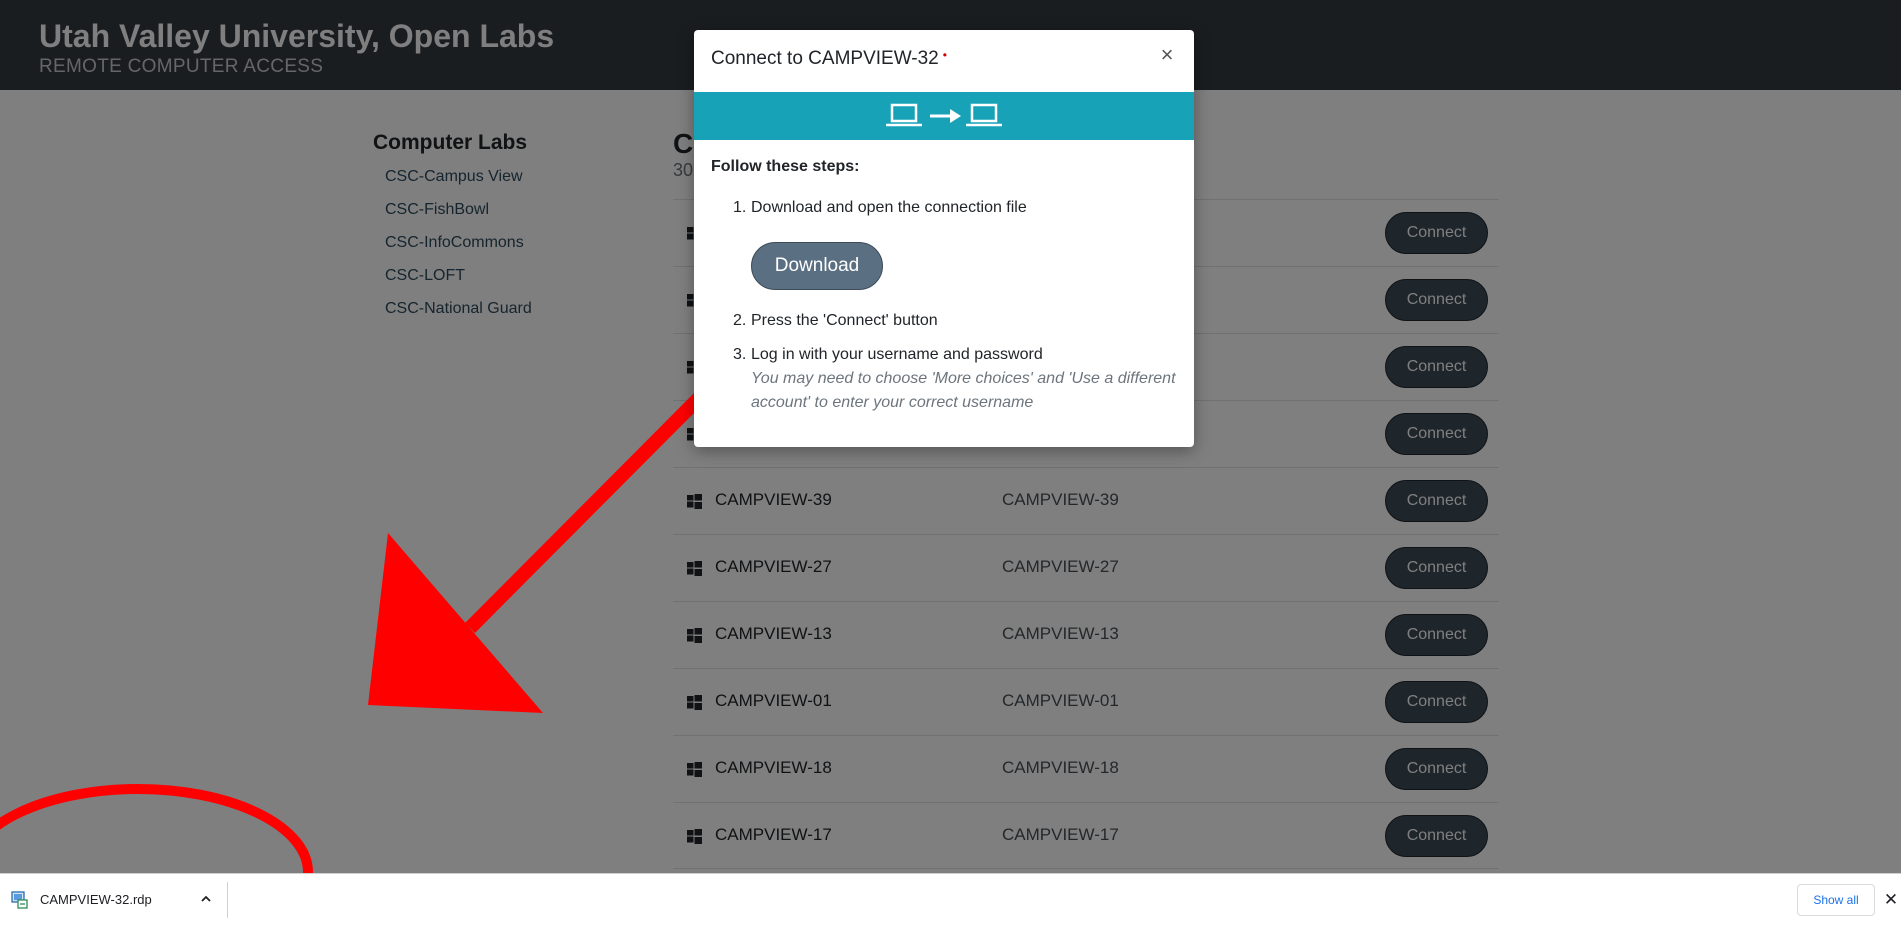 The image size is (1901, 925). I want to click on modal-title-text: Connect to CAMPVIEW-32, so click(825, 58).